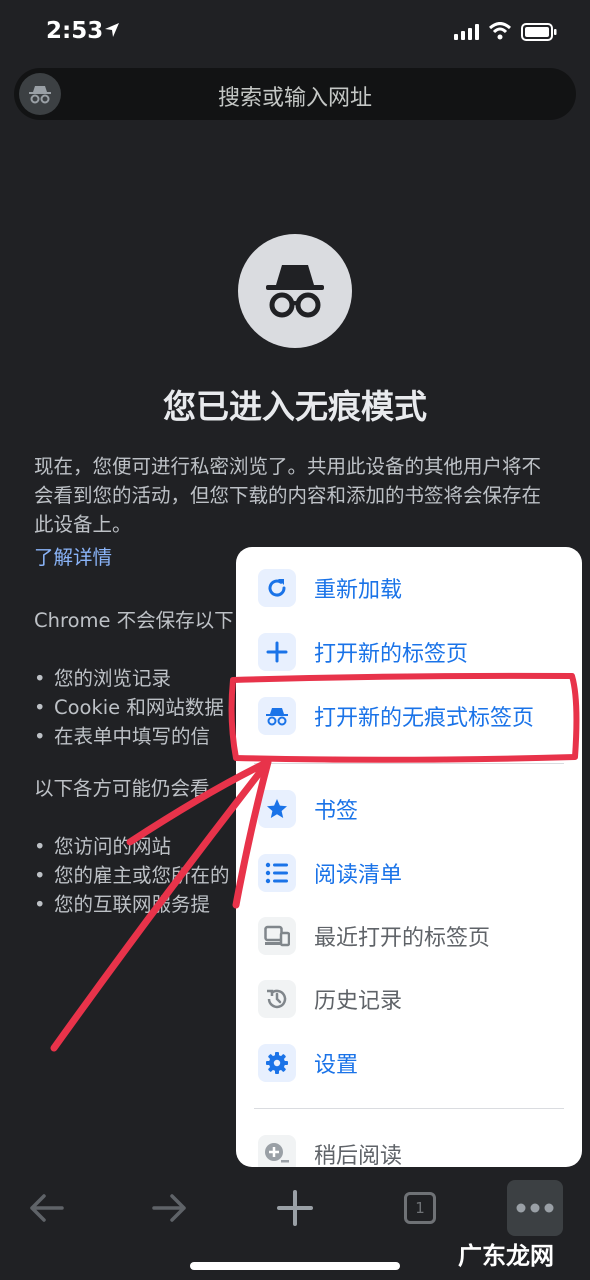  I want to click on menu-item-recent-tabs: 最近打开的标签页, so click(409, 936).